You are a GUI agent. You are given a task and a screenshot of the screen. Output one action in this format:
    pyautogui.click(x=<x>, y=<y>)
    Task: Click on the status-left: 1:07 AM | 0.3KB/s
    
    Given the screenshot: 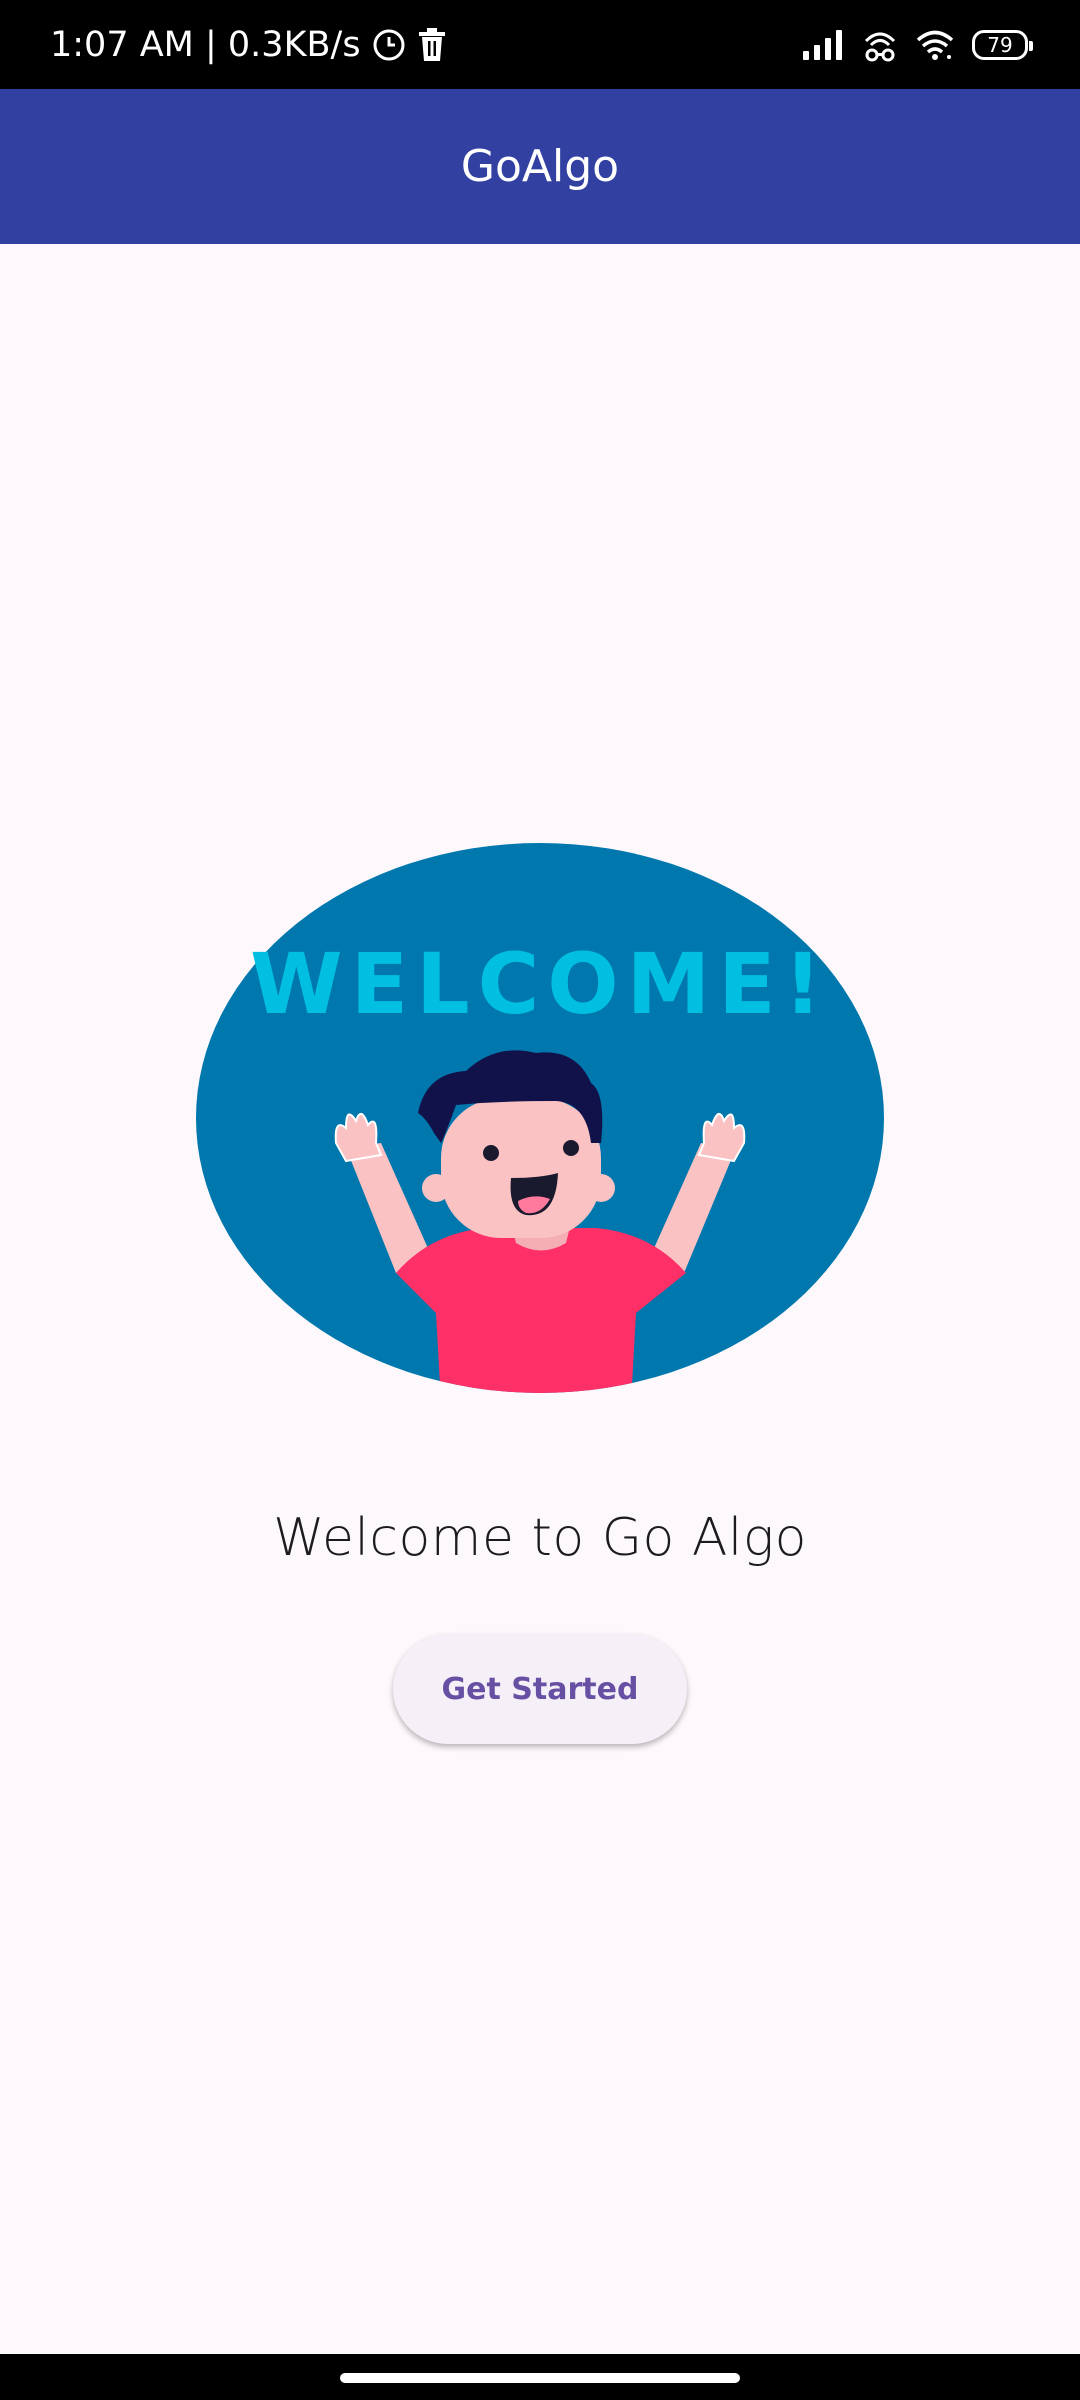 What is the action you would take?
    pyautogui.click(x=248, y=45)
    